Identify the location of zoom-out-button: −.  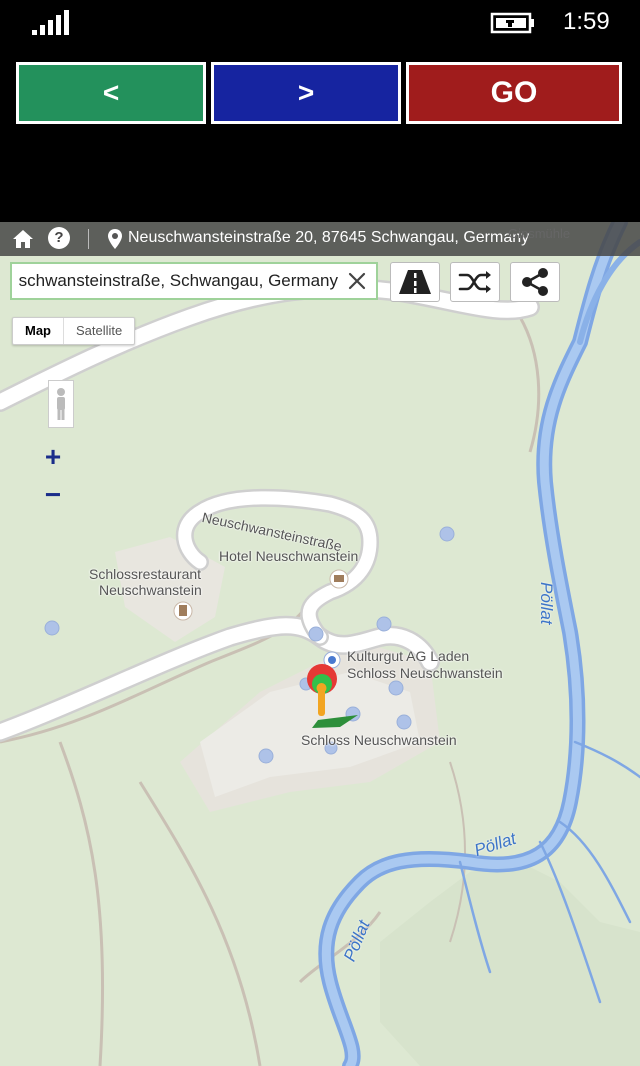
(53, 495).